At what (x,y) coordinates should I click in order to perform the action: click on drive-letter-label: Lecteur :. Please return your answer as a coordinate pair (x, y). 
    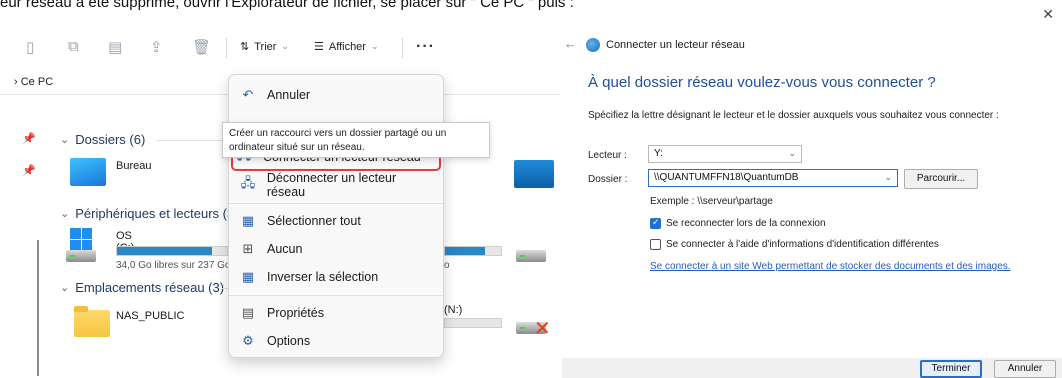
    Looking at the image, I should click on (607, 155).